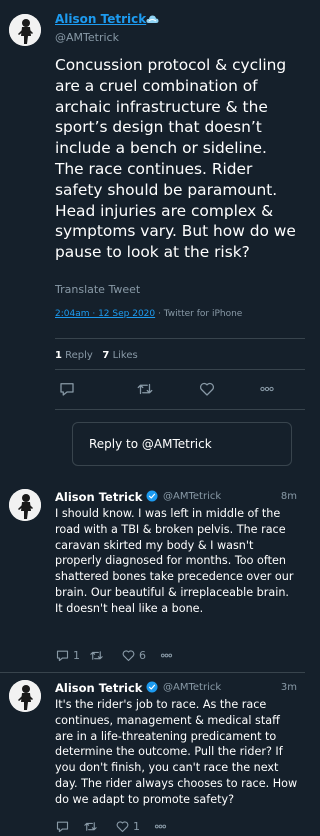 This screenshot has width=320, height=836. What do you see at coordinates (136, 826) in the screenshot?
I see `like-count: 1` at bounding box center [136, 826].